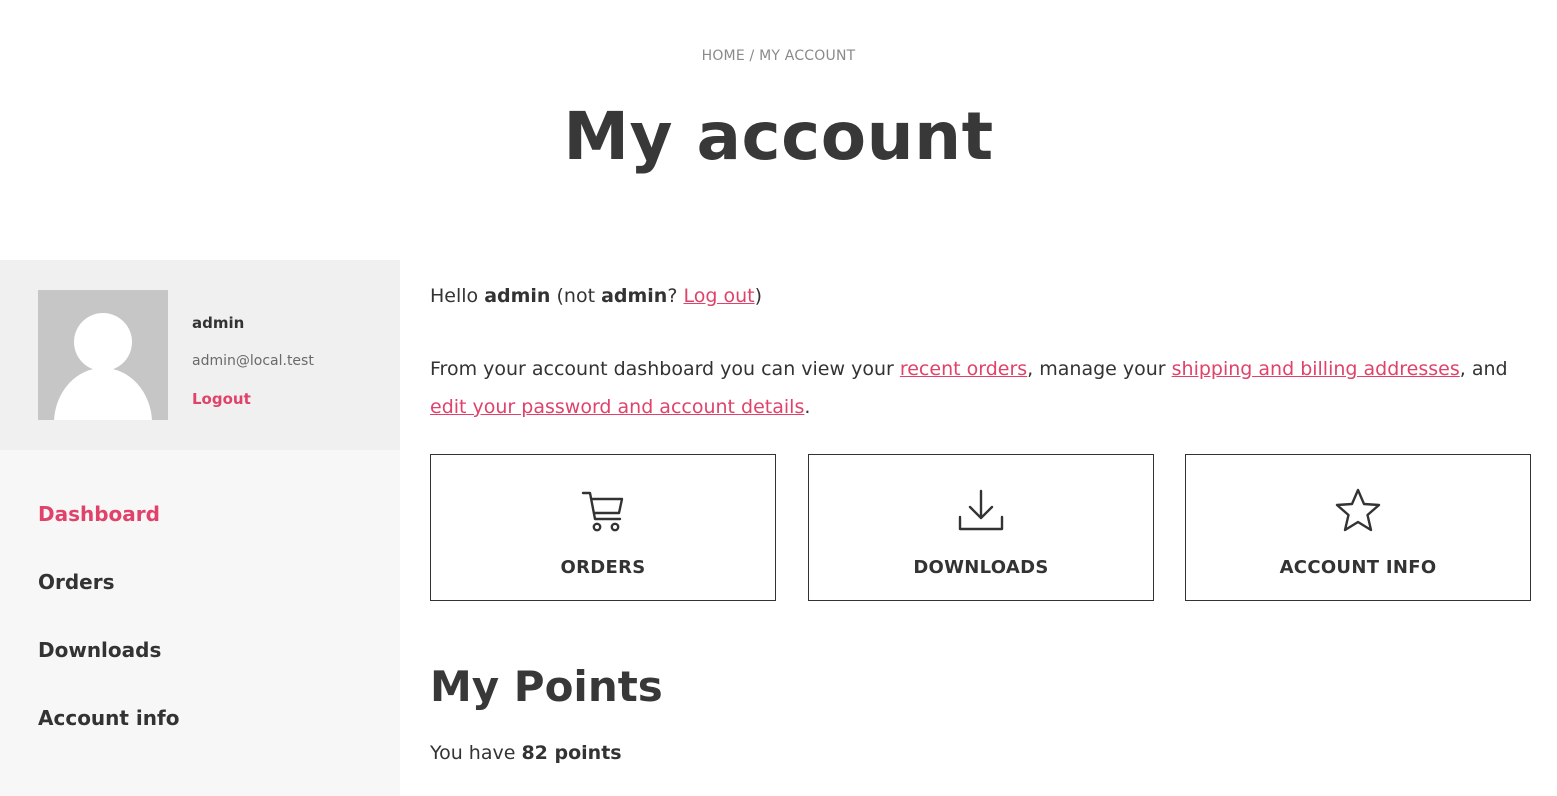 The width and height of the screenshot is (1557, 796). What do you see at coordinates (221, 399) in the screenshot?
I see `profile-logout-link: Logout` at bounding box center [221, 399].